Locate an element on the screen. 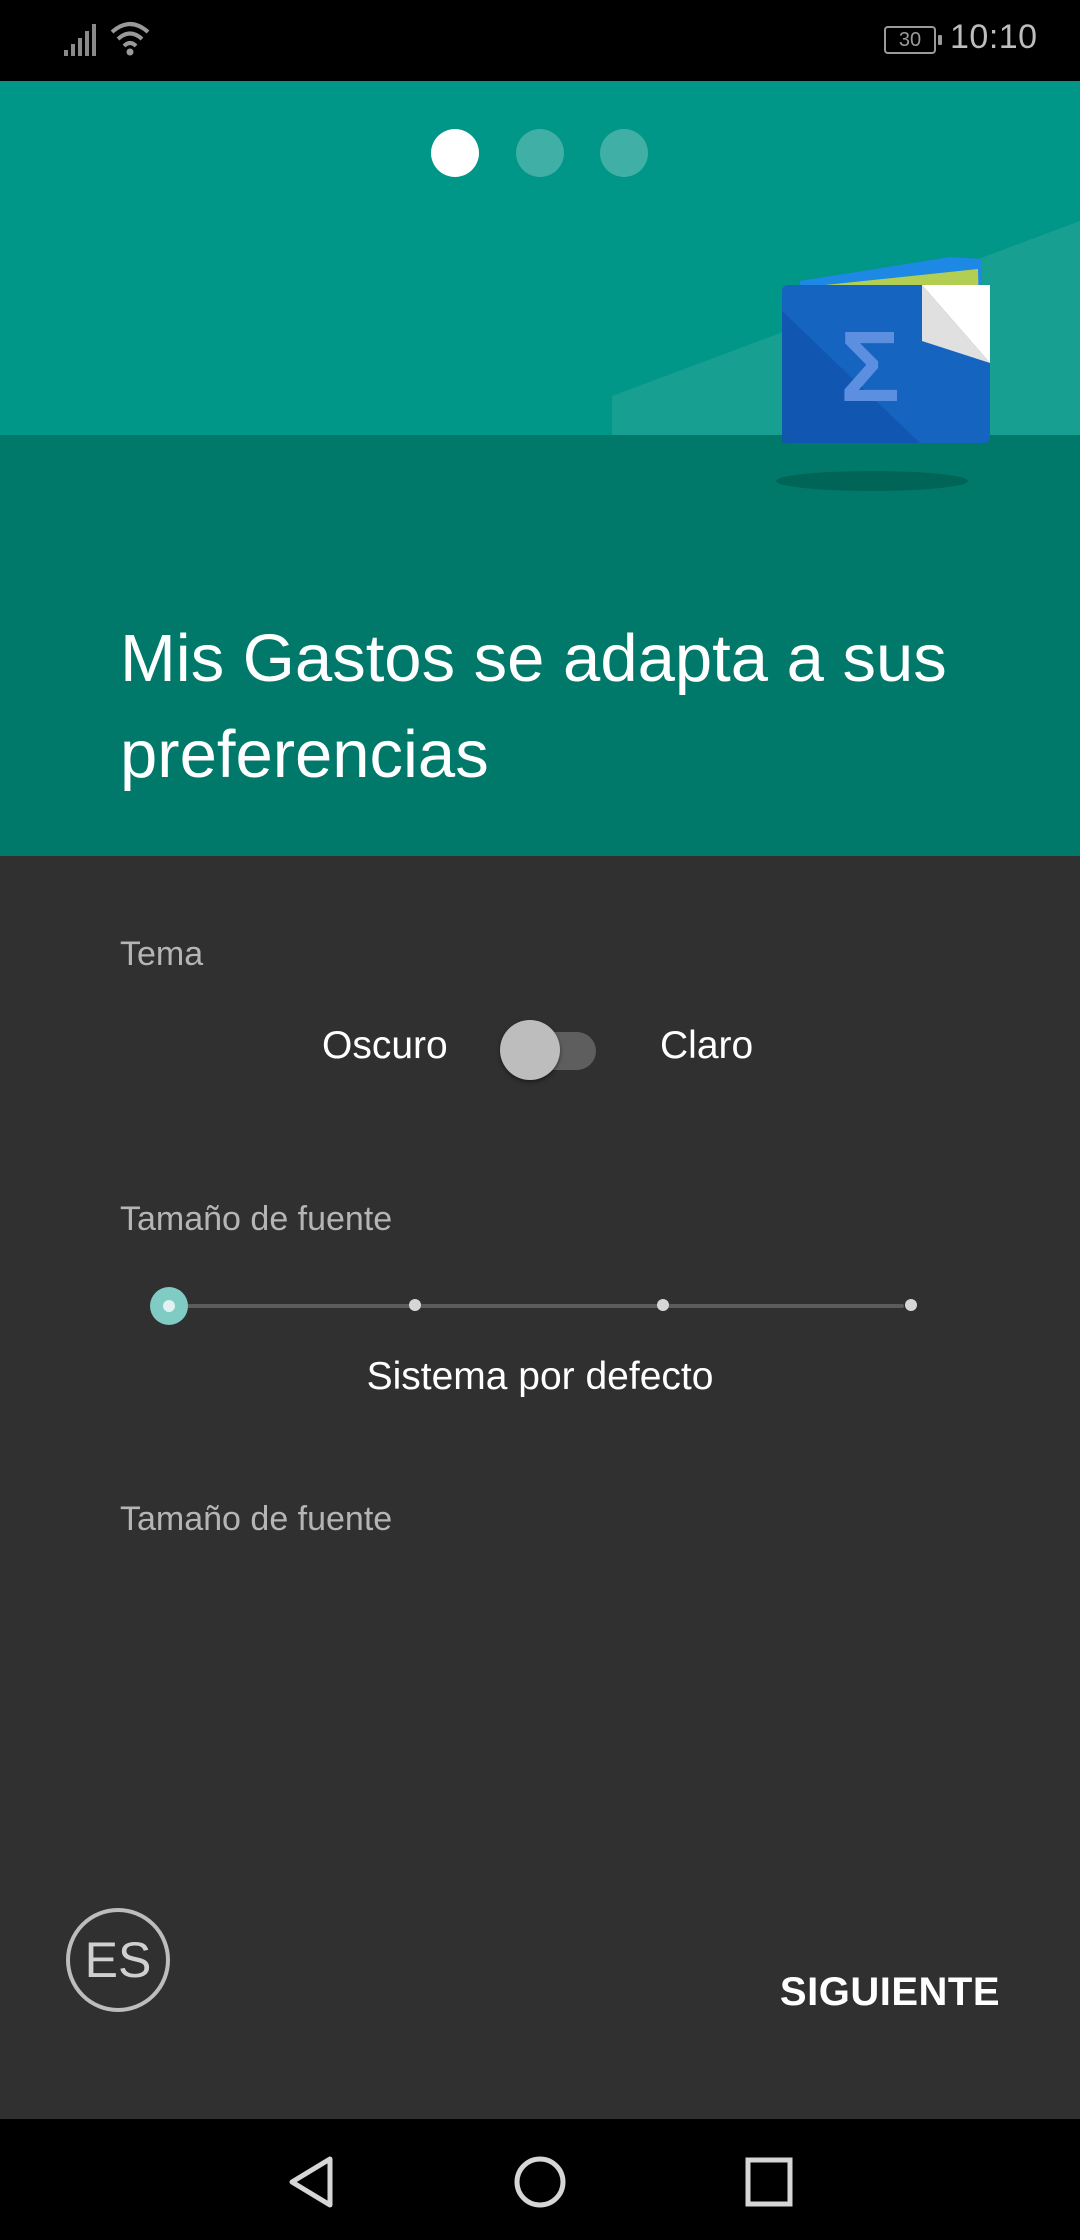  page-indicator is located at coordinates (540, 157).